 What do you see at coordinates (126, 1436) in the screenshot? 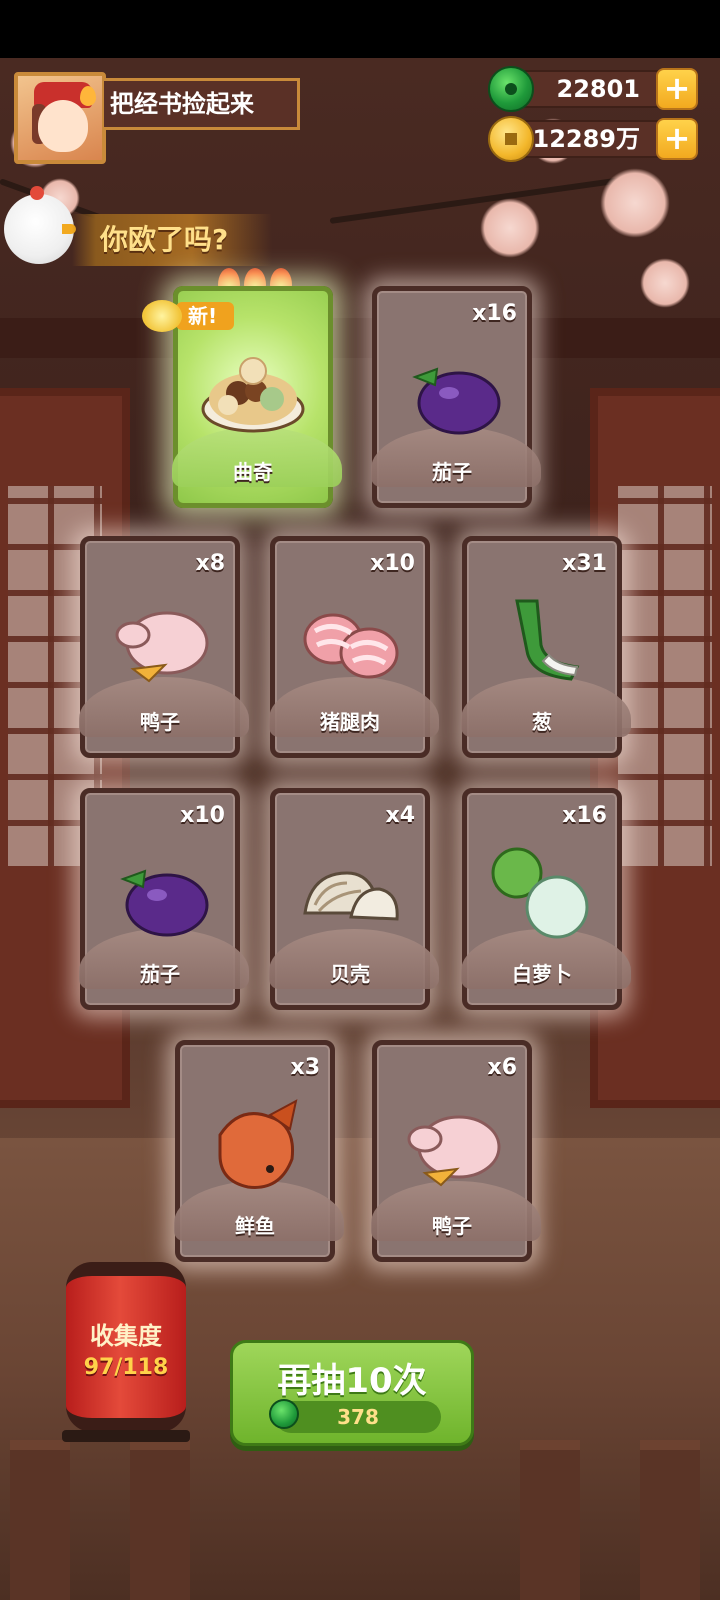
I see `lantern-stand` at bounding box center [126, 1436].